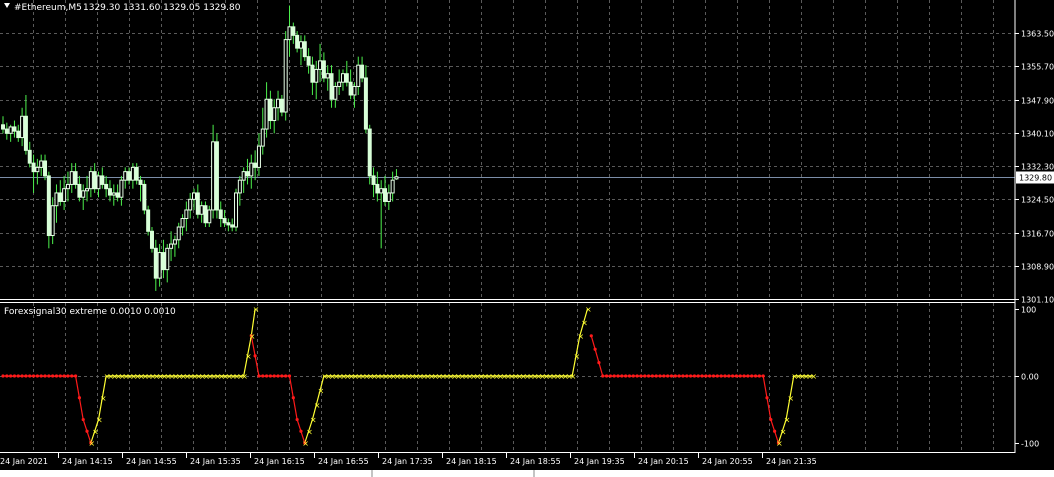  Describe the element at coordinates (87, 461) in the screenshot. I see `time-tick-label: 24 Jan 14:15` at that location.